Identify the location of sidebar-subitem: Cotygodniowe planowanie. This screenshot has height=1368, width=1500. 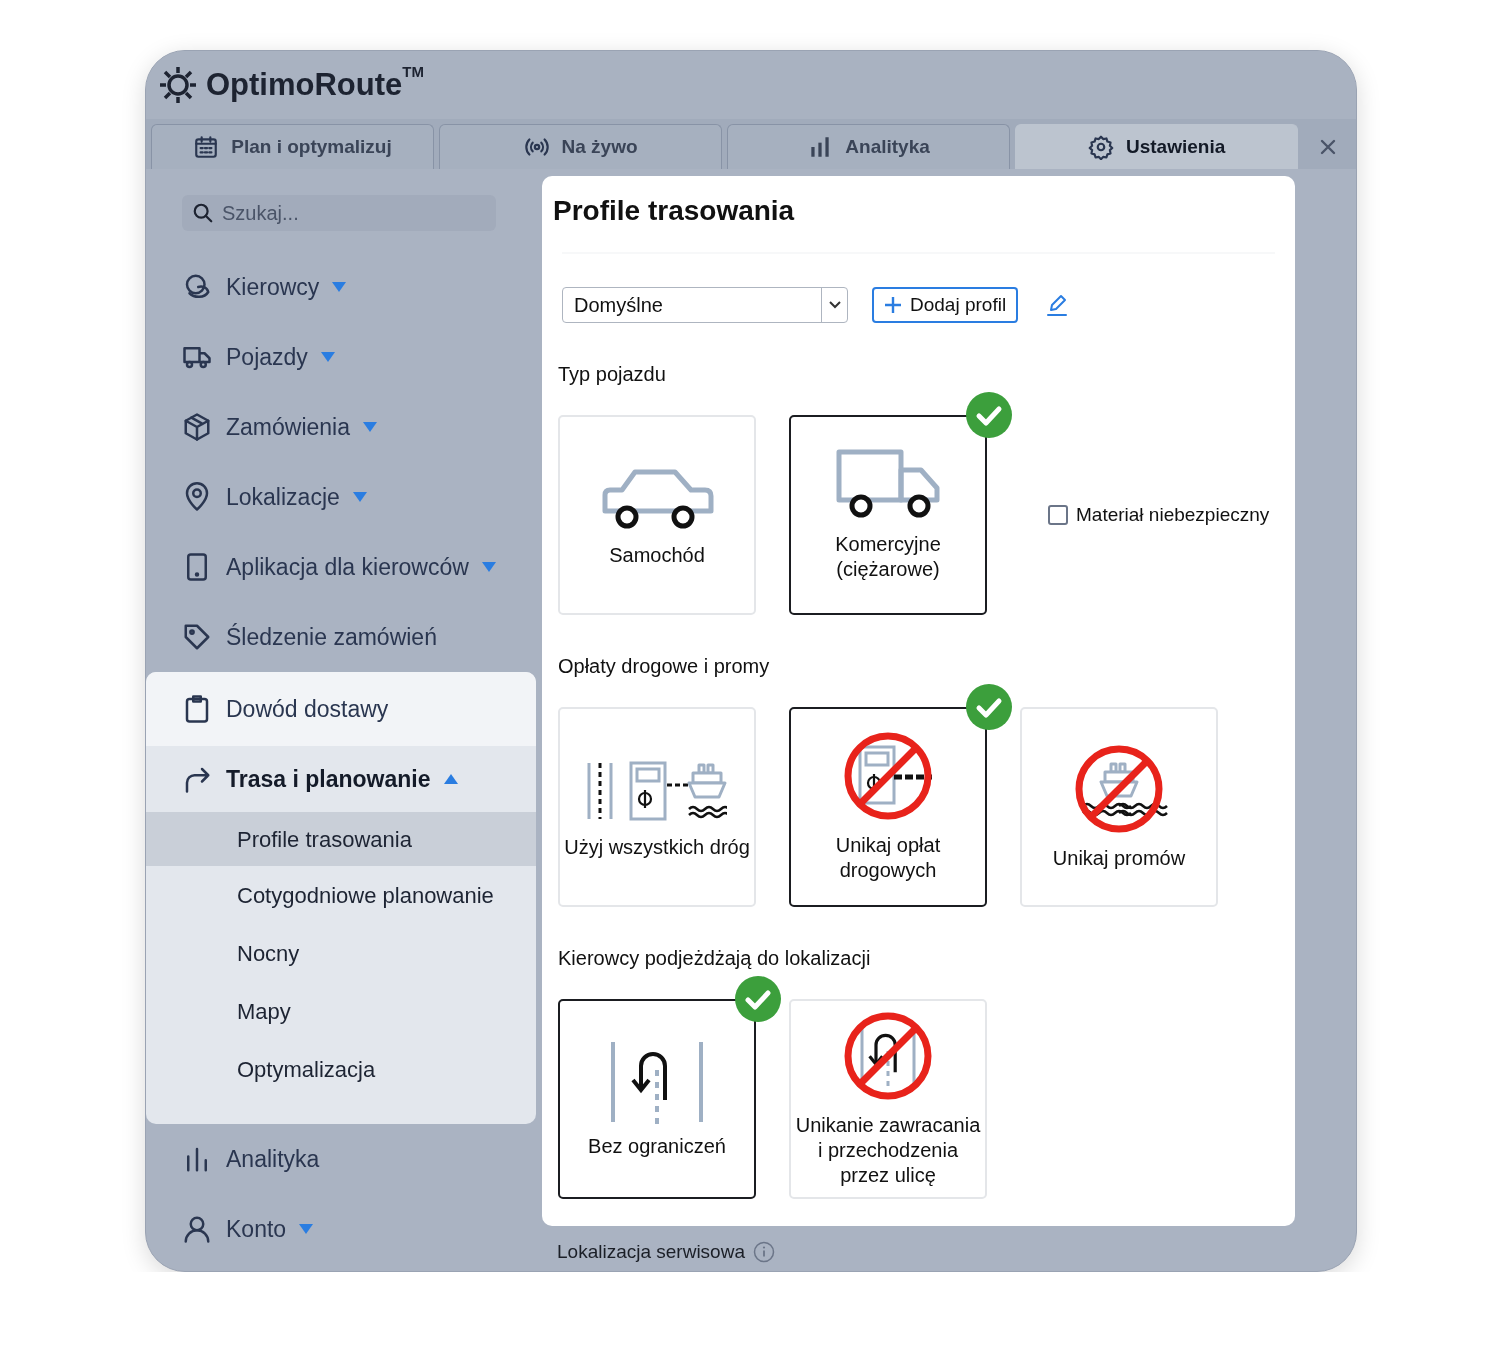
(341, 895).